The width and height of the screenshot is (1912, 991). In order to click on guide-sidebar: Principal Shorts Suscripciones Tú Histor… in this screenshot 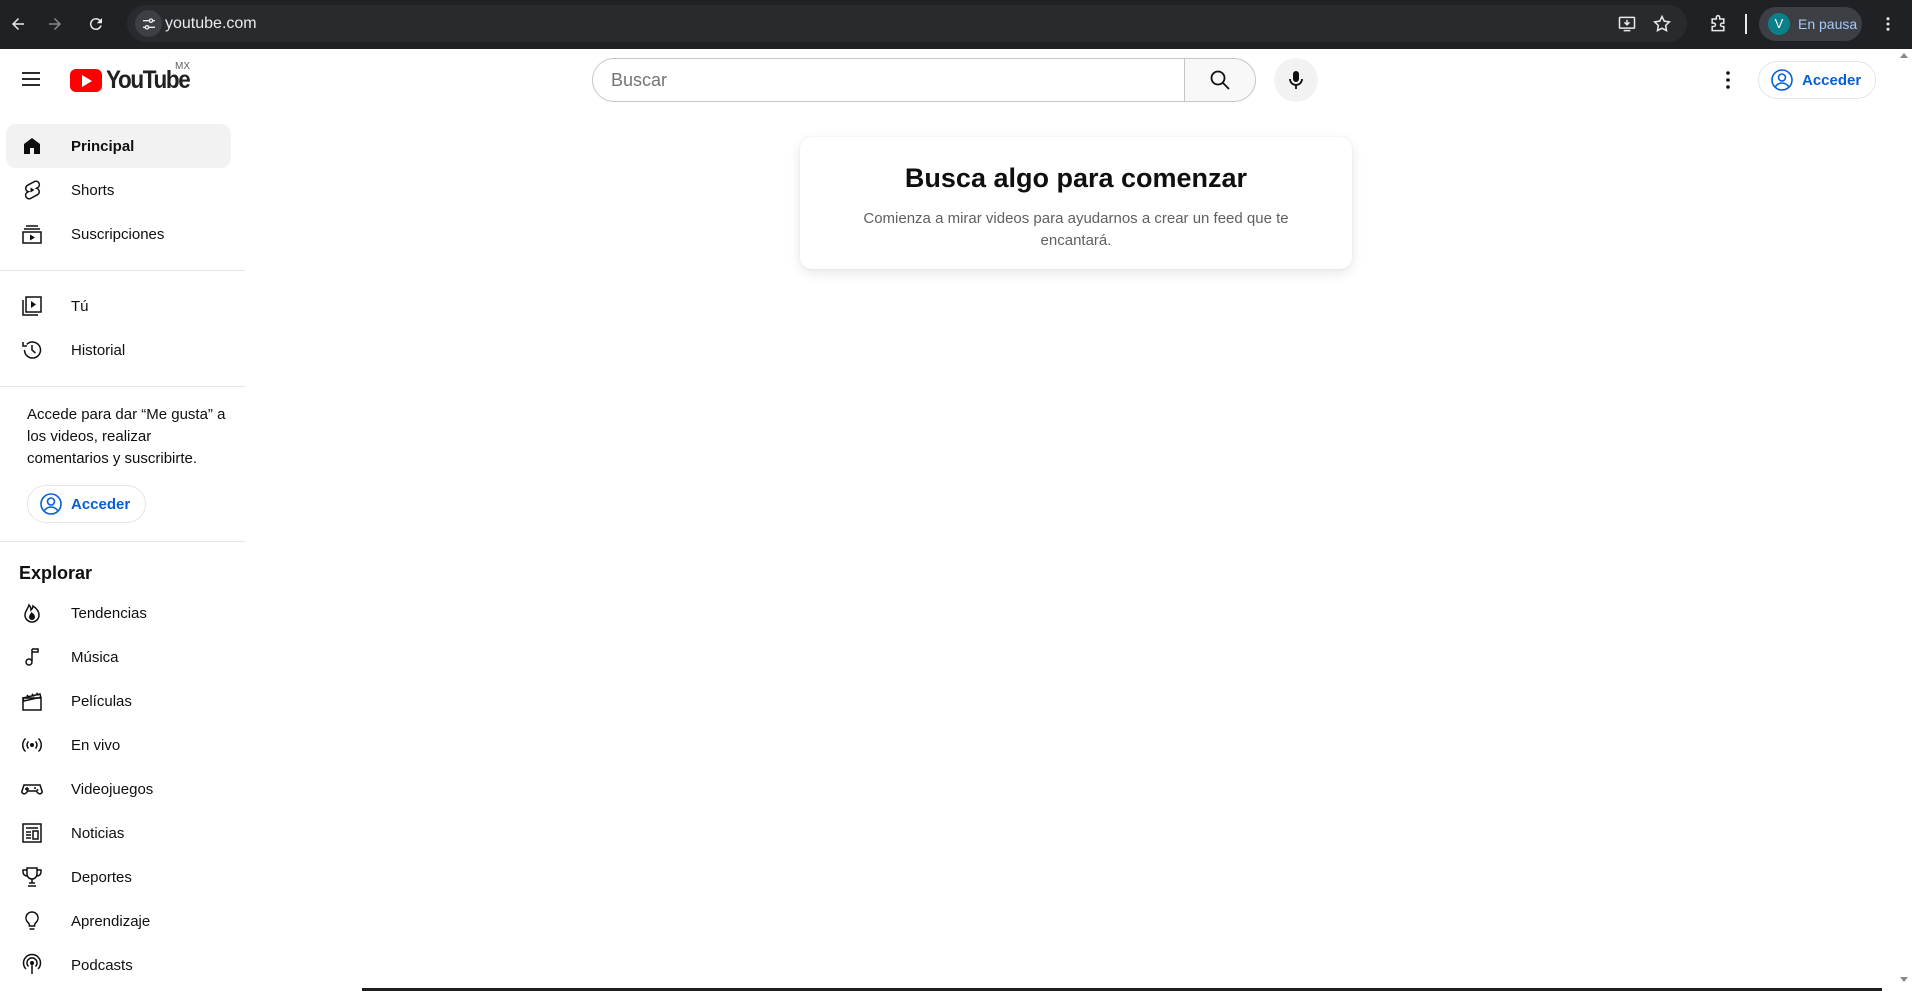, I will do `click(122, 551)`.